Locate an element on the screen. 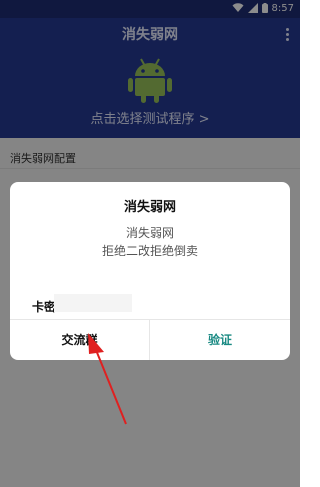  dialog-button-row: 交流群 验证 is located at coordinates (150, 339).